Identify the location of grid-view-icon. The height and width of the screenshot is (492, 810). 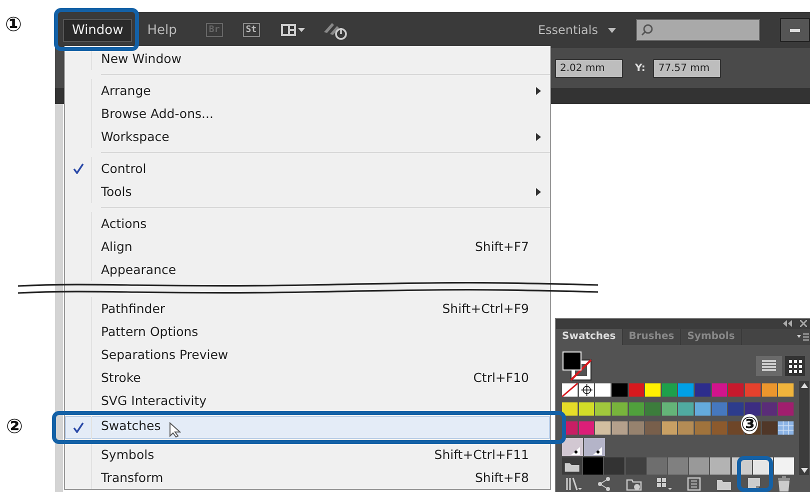
(795, 366).